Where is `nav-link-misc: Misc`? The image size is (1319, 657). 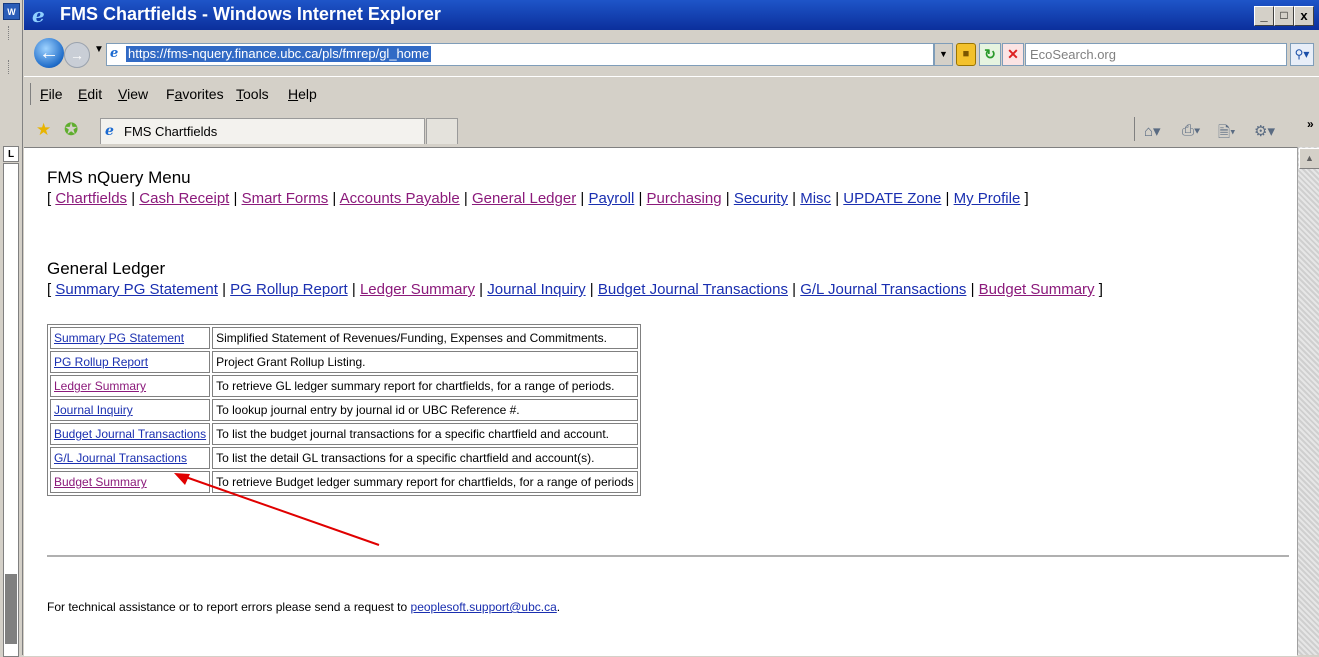
nav-link-misc: Misc is located at coordinates (815, 198).